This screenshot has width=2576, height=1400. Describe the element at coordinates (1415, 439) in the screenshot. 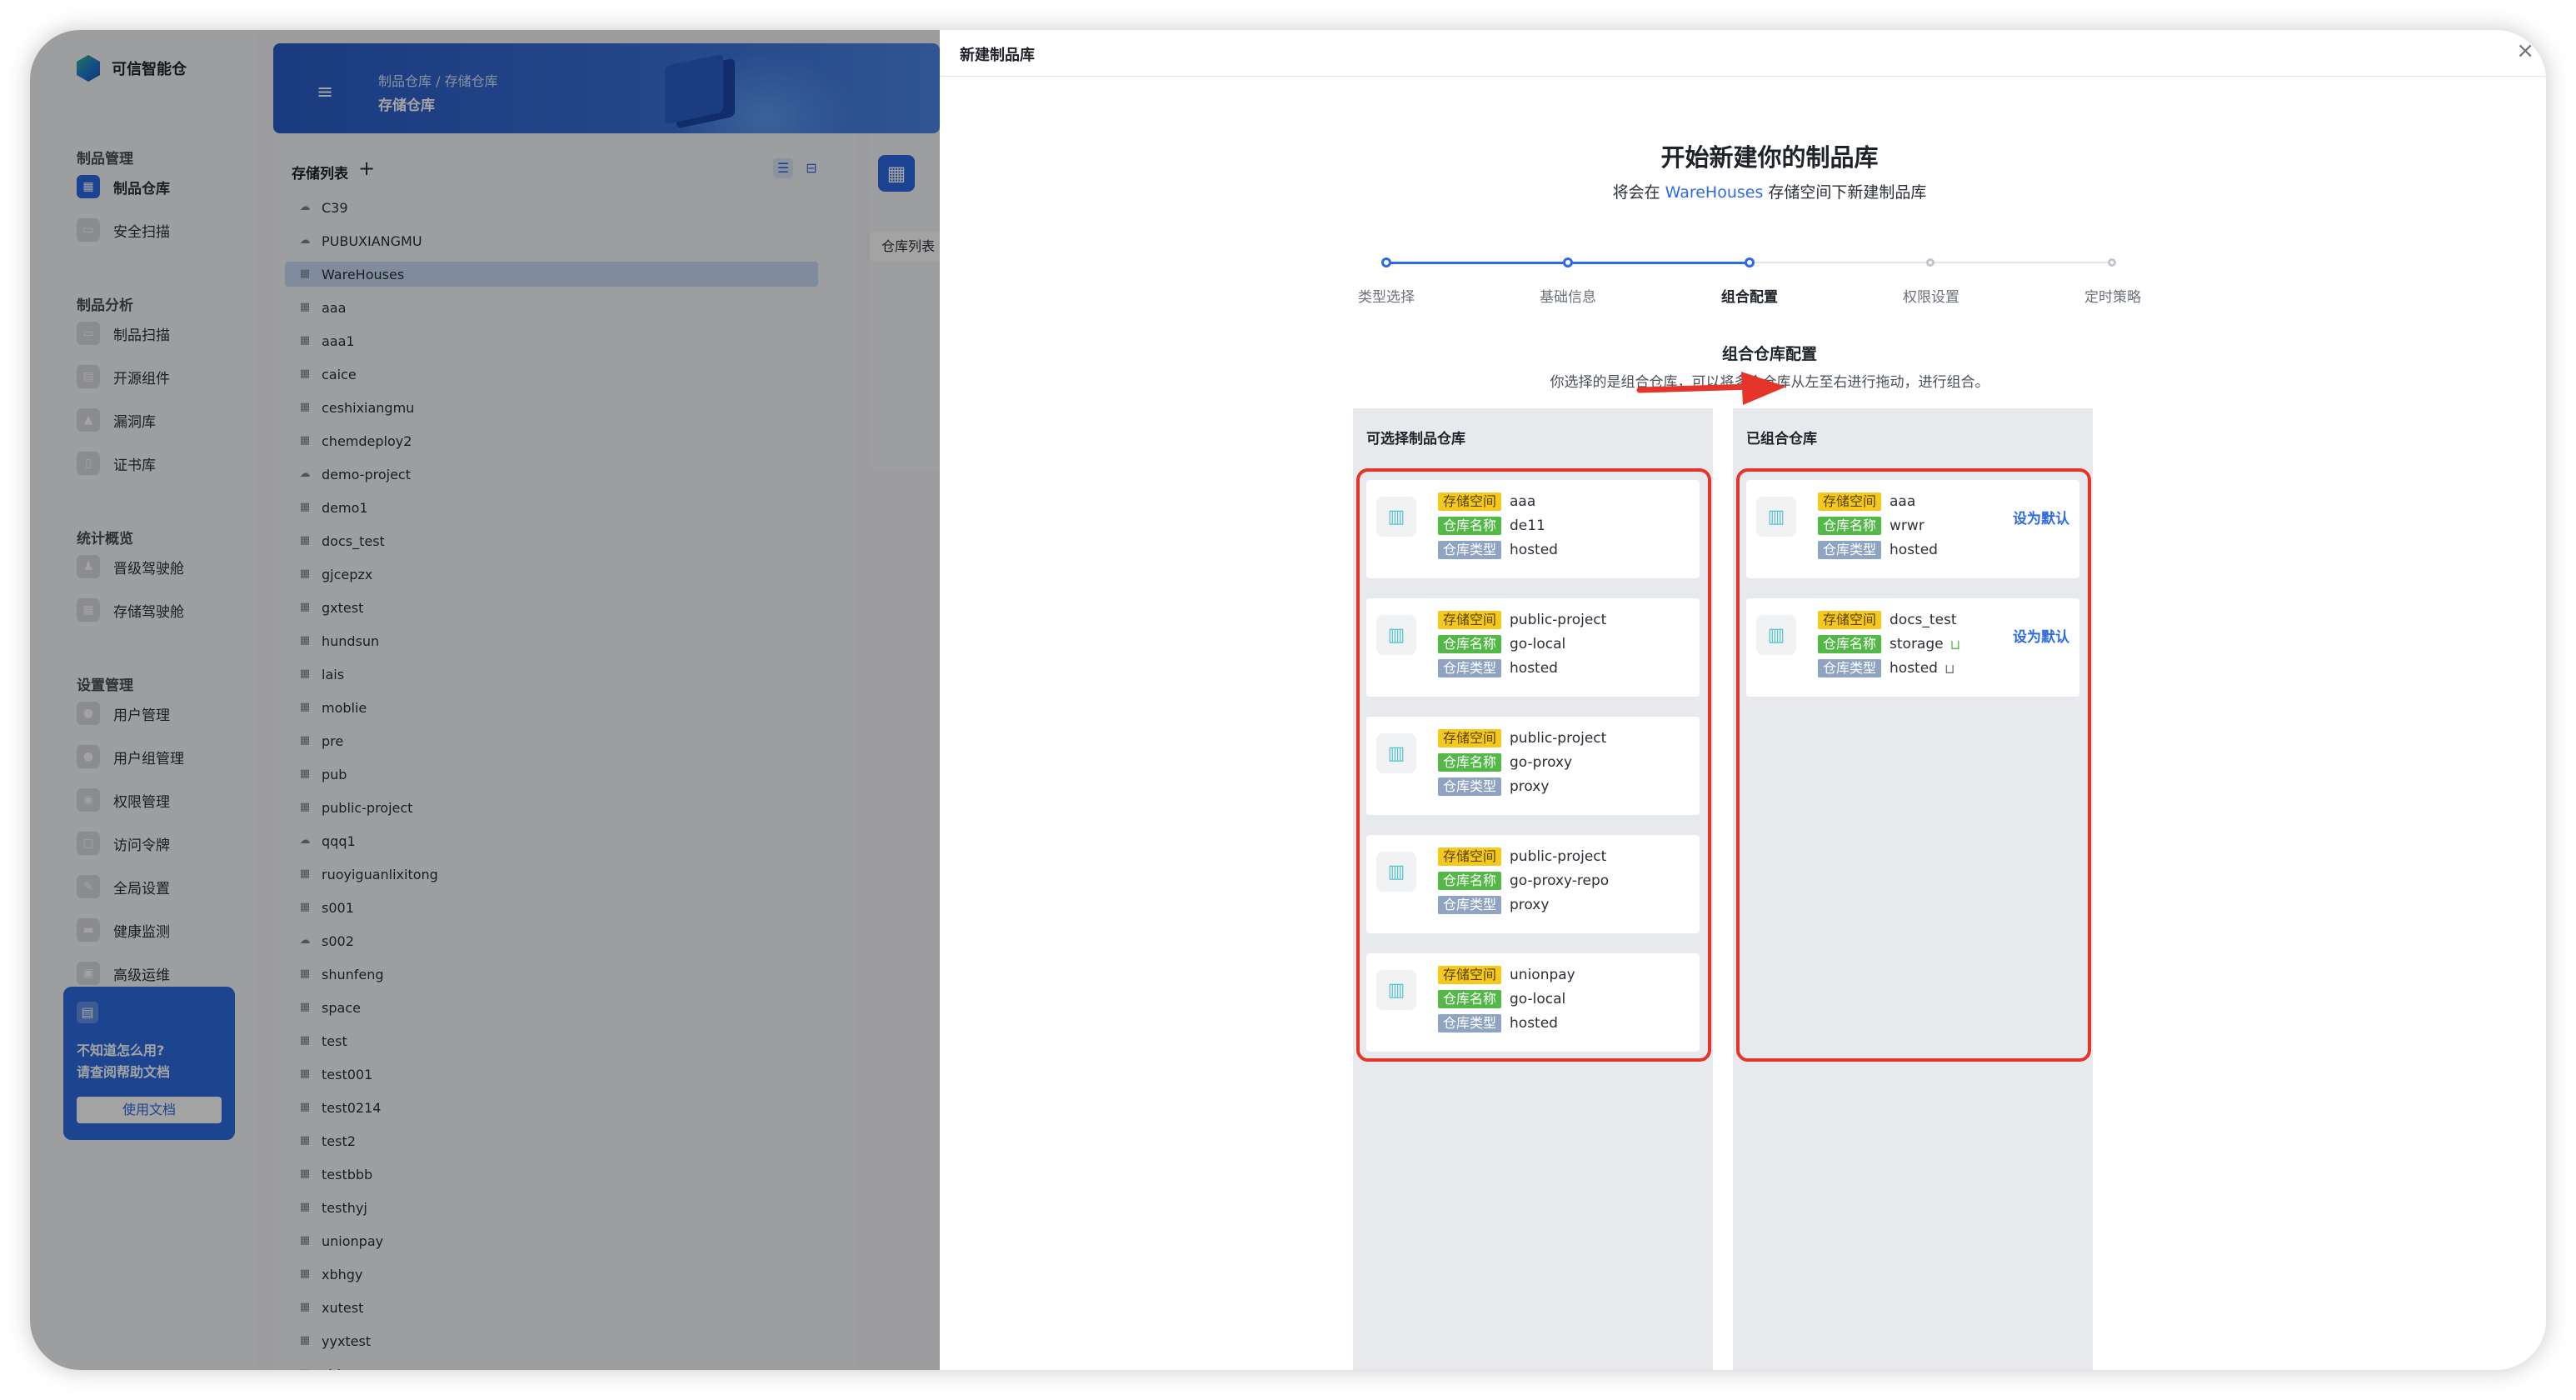

I see `available-repos-title: 可选择制品仓库` at that location.